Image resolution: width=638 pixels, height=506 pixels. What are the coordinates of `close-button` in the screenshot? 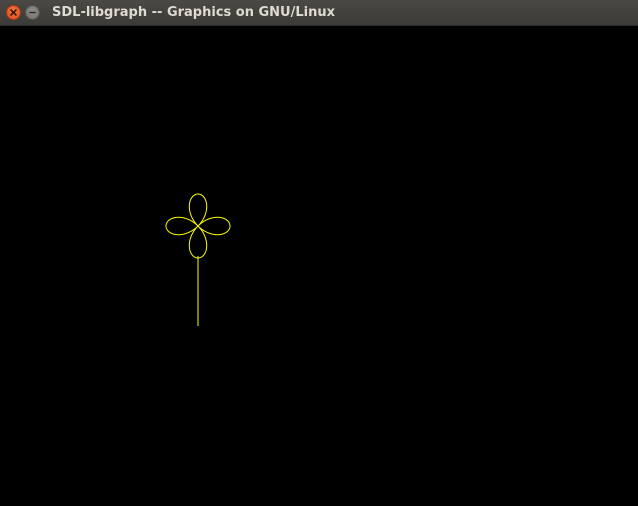 It's located at (13, 12).